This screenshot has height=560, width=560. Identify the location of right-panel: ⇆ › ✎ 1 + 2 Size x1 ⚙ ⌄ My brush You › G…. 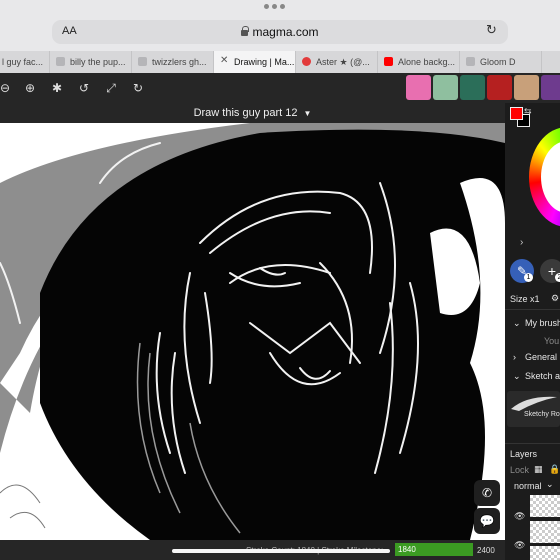
(532, 331).